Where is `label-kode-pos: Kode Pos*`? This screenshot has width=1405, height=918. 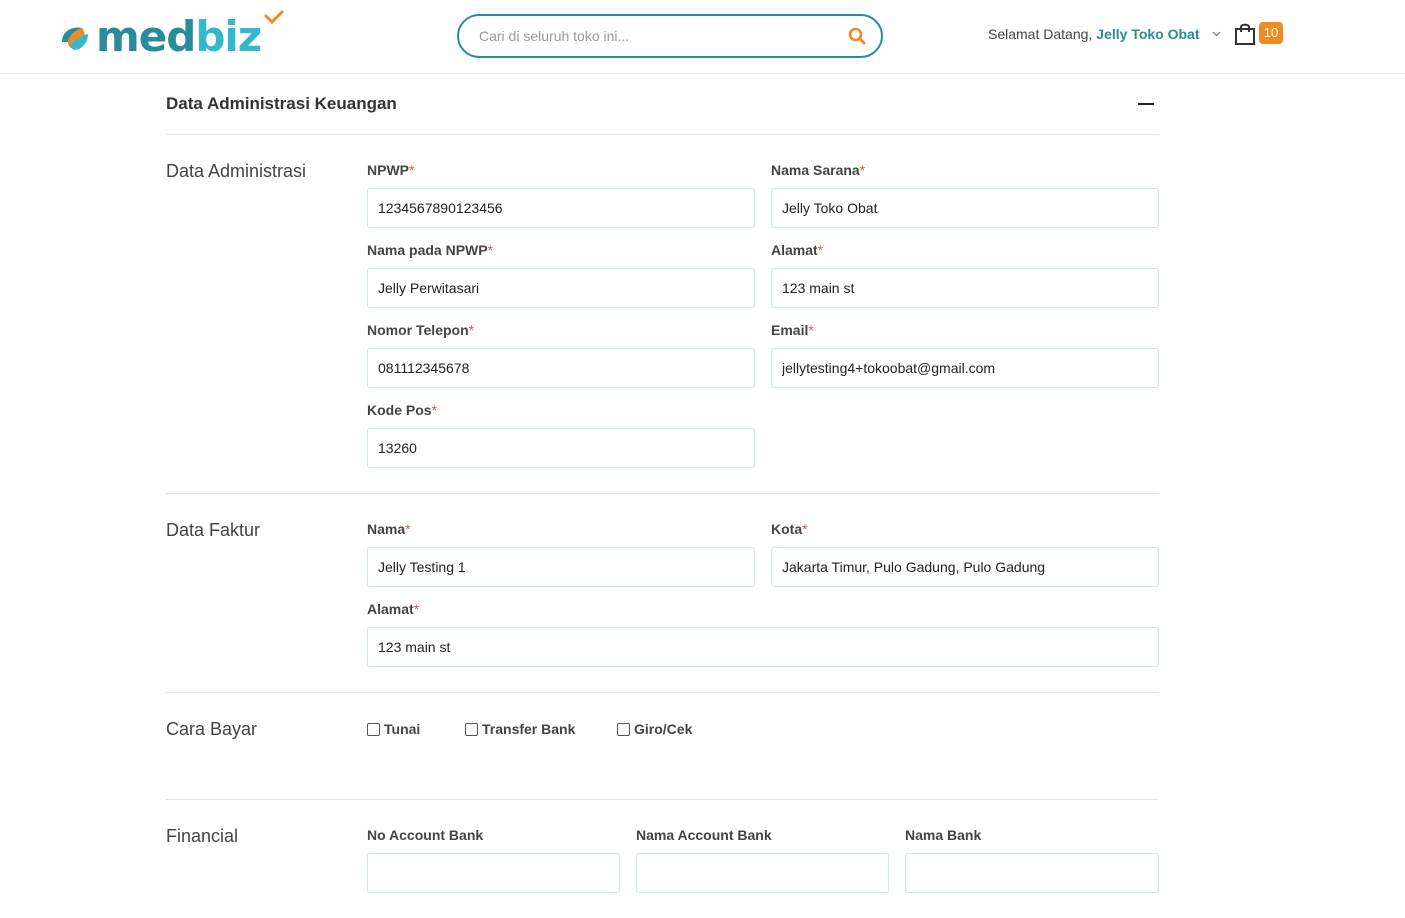
label-kode-pos: Kode Pos* is located at coordinates (402, 410).